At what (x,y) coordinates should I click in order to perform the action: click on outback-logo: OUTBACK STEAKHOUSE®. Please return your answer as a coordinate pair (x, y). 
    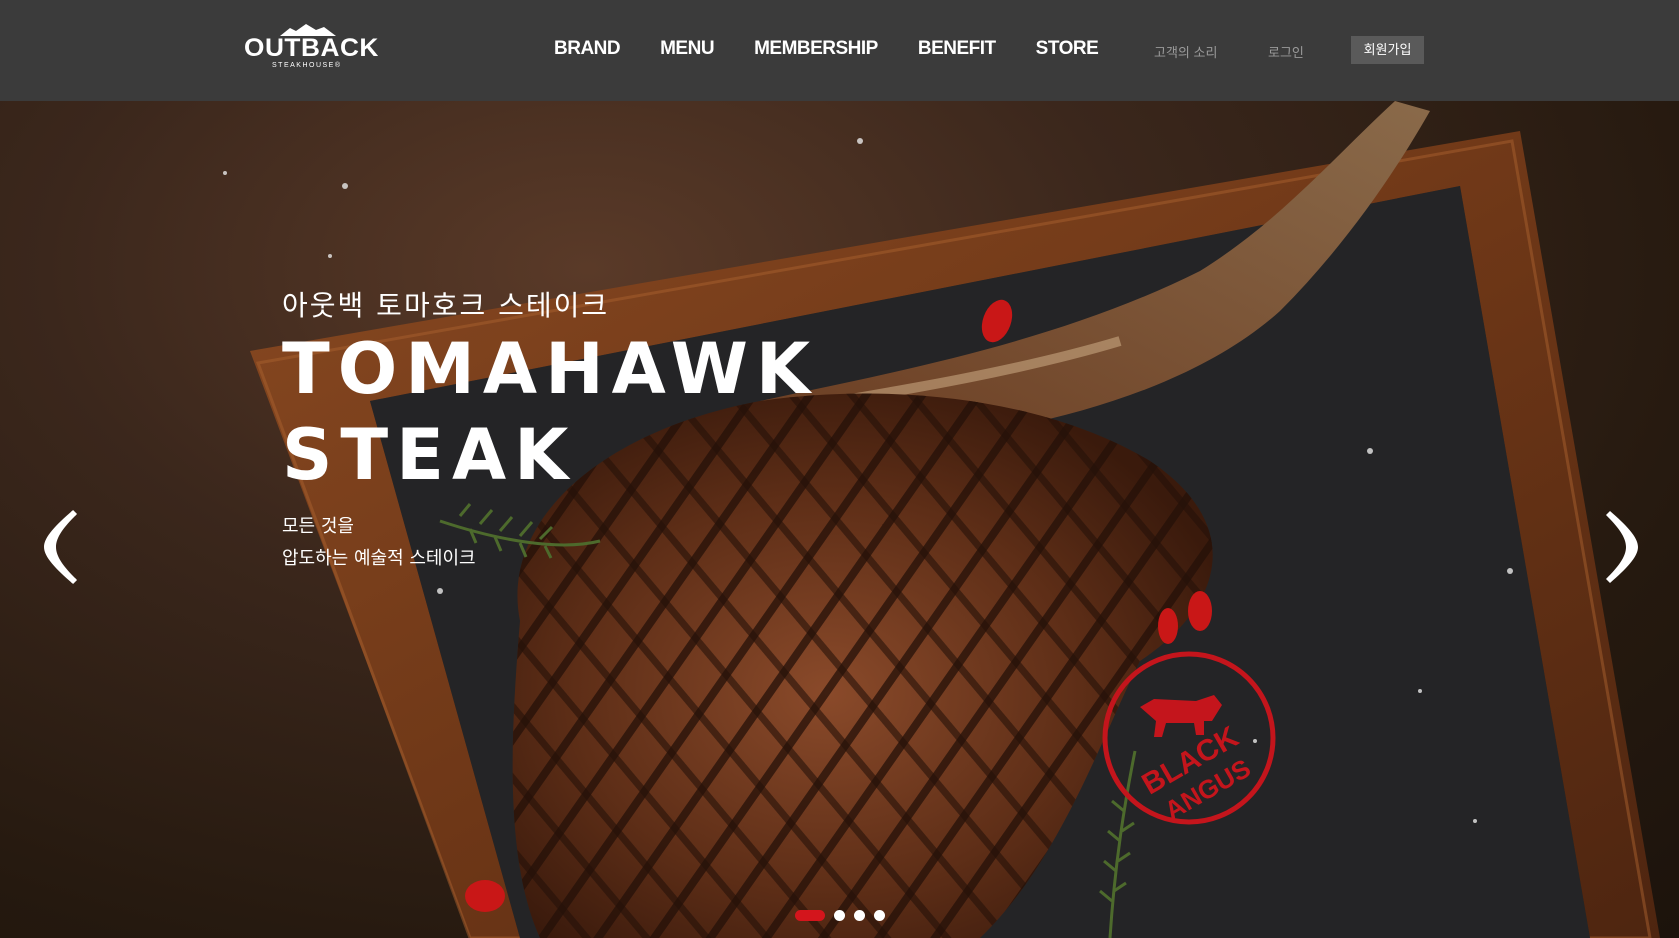
    Looking at the image, I should click on (310, 47).